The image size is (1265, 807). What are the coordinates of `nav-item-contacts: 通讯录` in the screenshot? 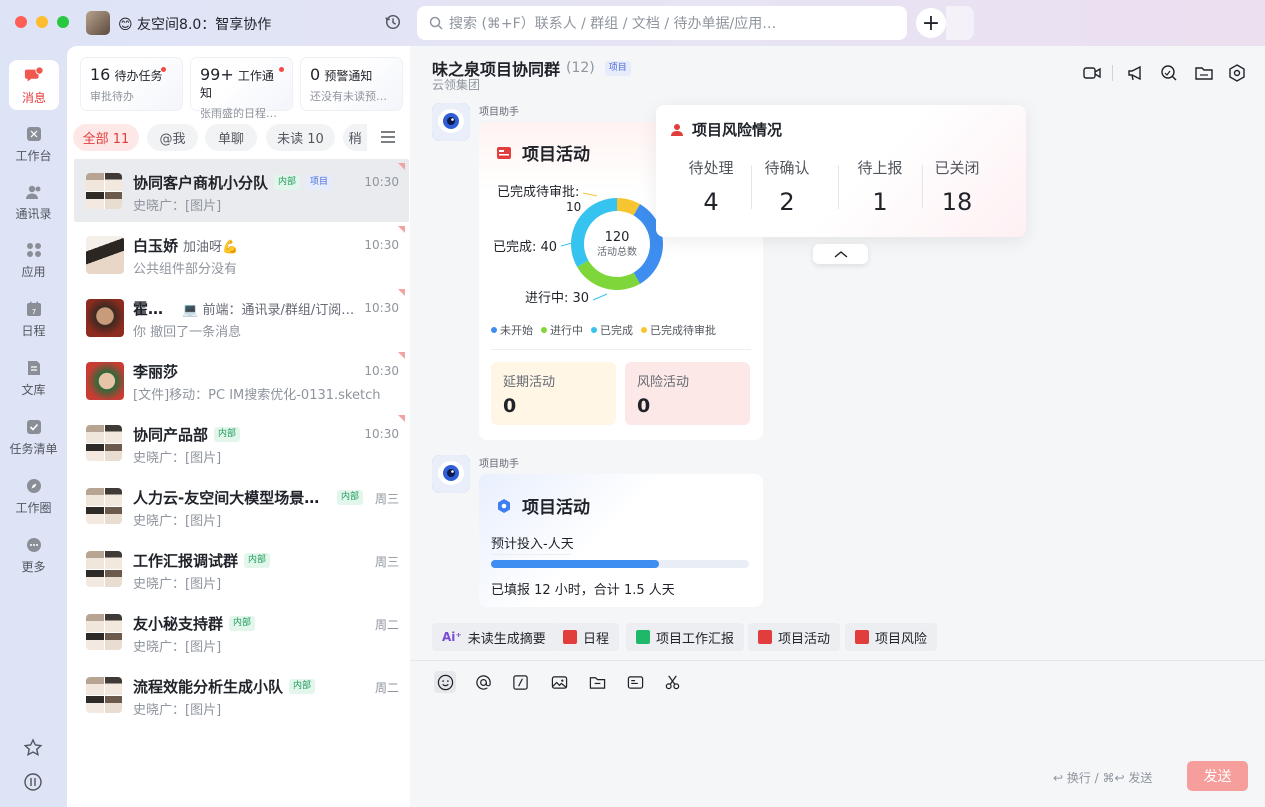 It's located at (33, 202).